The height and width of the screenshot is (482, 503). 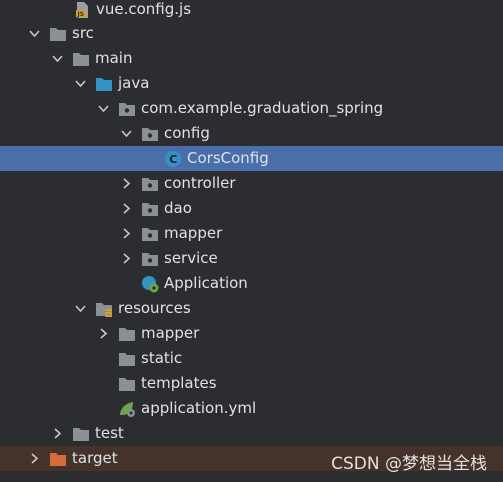 What do you see at coordinates (82, 10) in the screenshot?
I see `js-file-icon: JS` at bounding box center [82, 10].